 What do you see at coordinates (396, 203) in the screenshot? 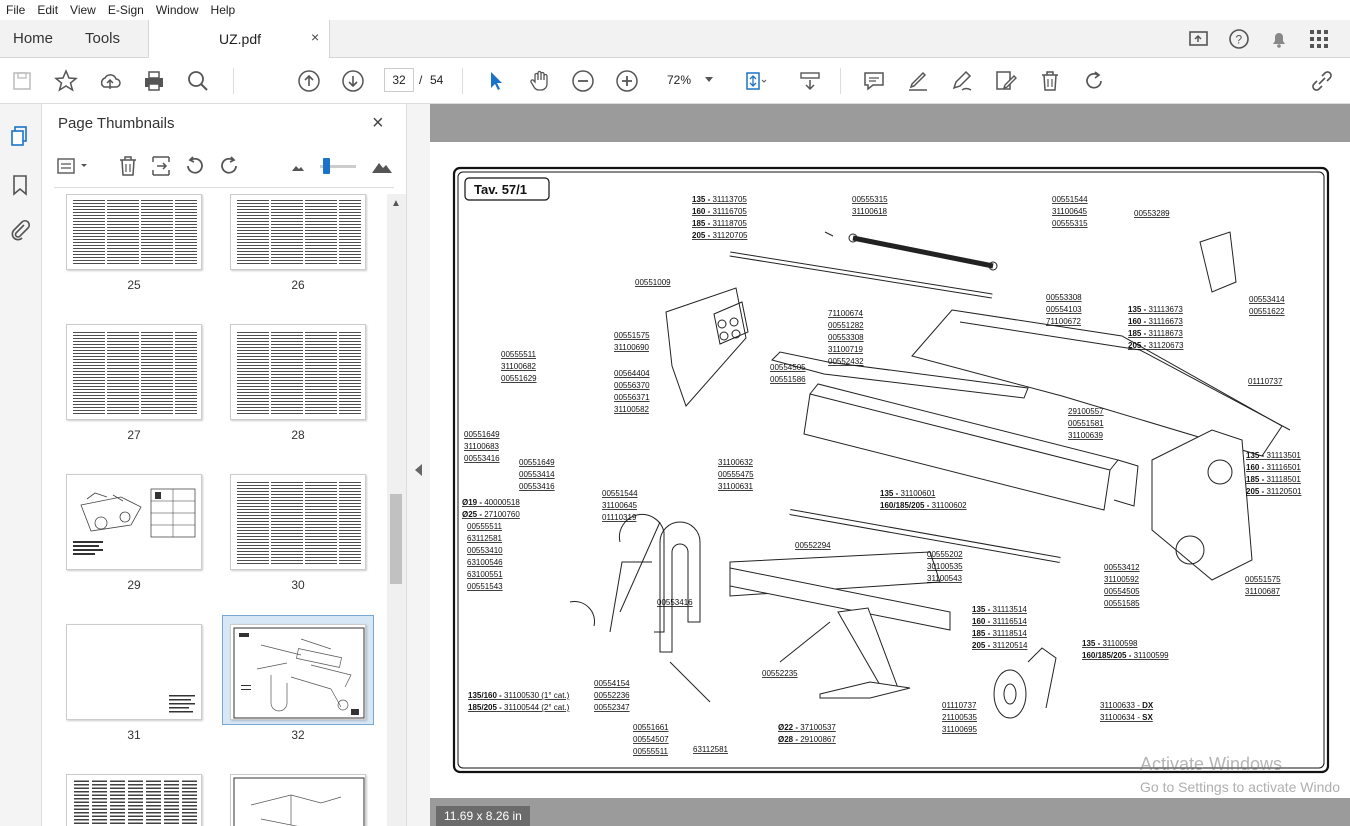
I see `scroll-up-arrow-icon: ▲` at bounding box center [396, 203].